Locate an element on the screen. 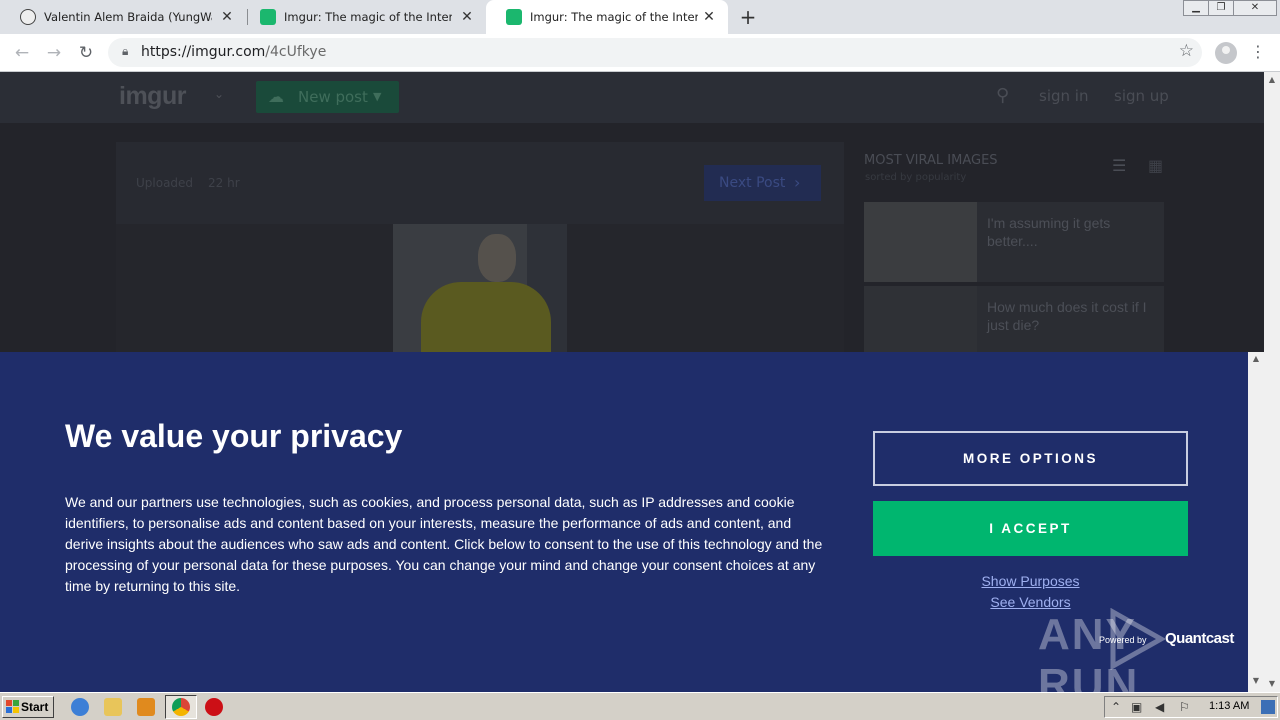  page-scrollbar: ▲ ▼ is located at coordinates (1272, 382).